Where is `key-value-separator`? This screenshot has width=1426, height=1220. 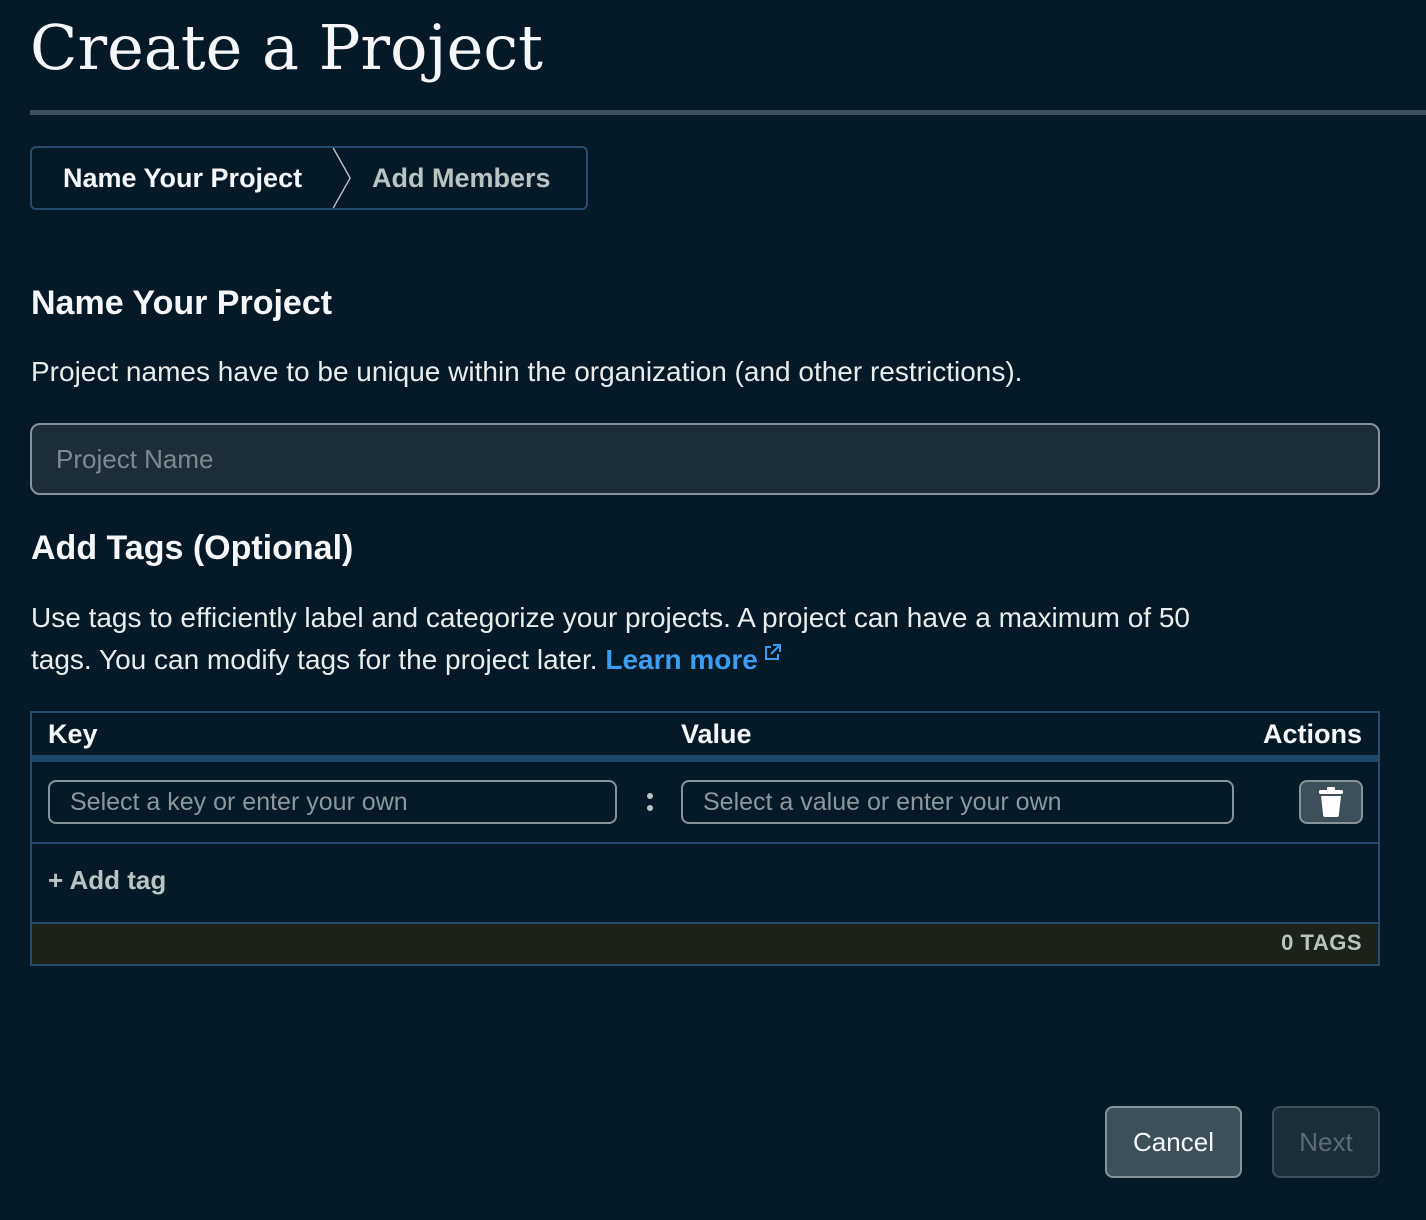
key-value-separator is located at coordinates (650, 802).